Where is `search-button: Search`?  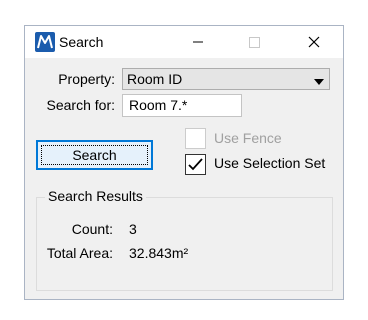
search-button: Search is located at coordinates (94, 155).